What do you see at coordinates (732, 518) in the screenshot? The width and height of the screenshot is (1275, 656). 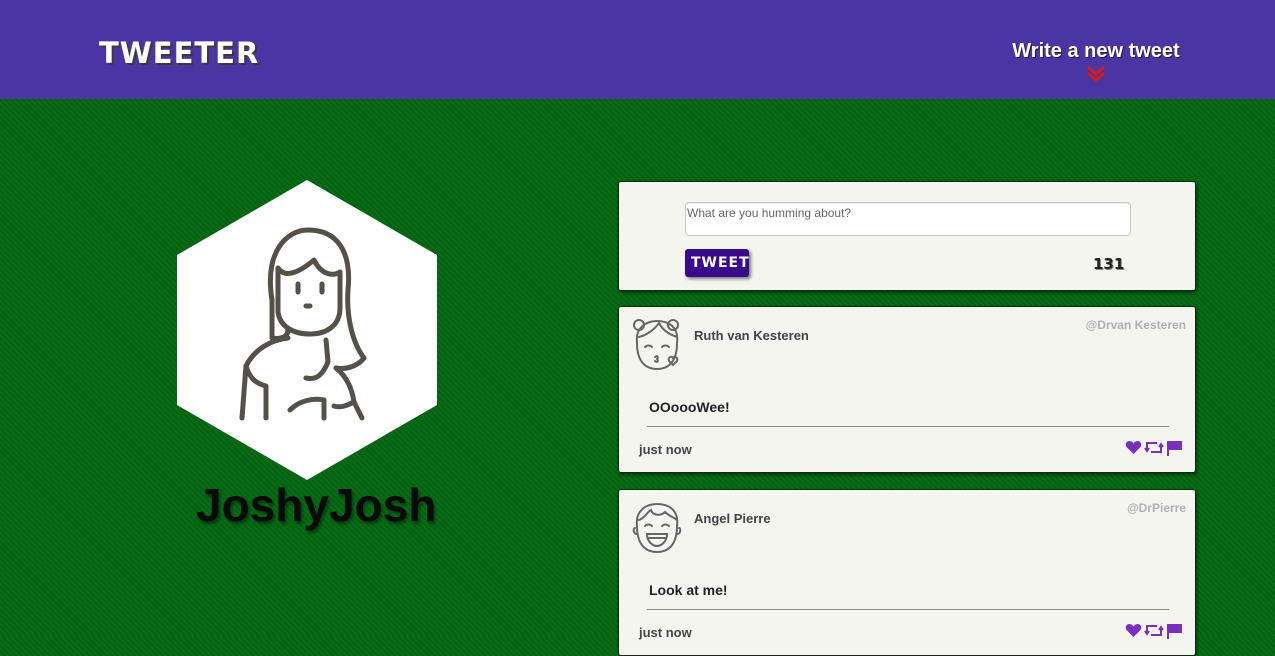 I see `tweet-author-name: Angel Pierre` at bounding box center [732, 518].